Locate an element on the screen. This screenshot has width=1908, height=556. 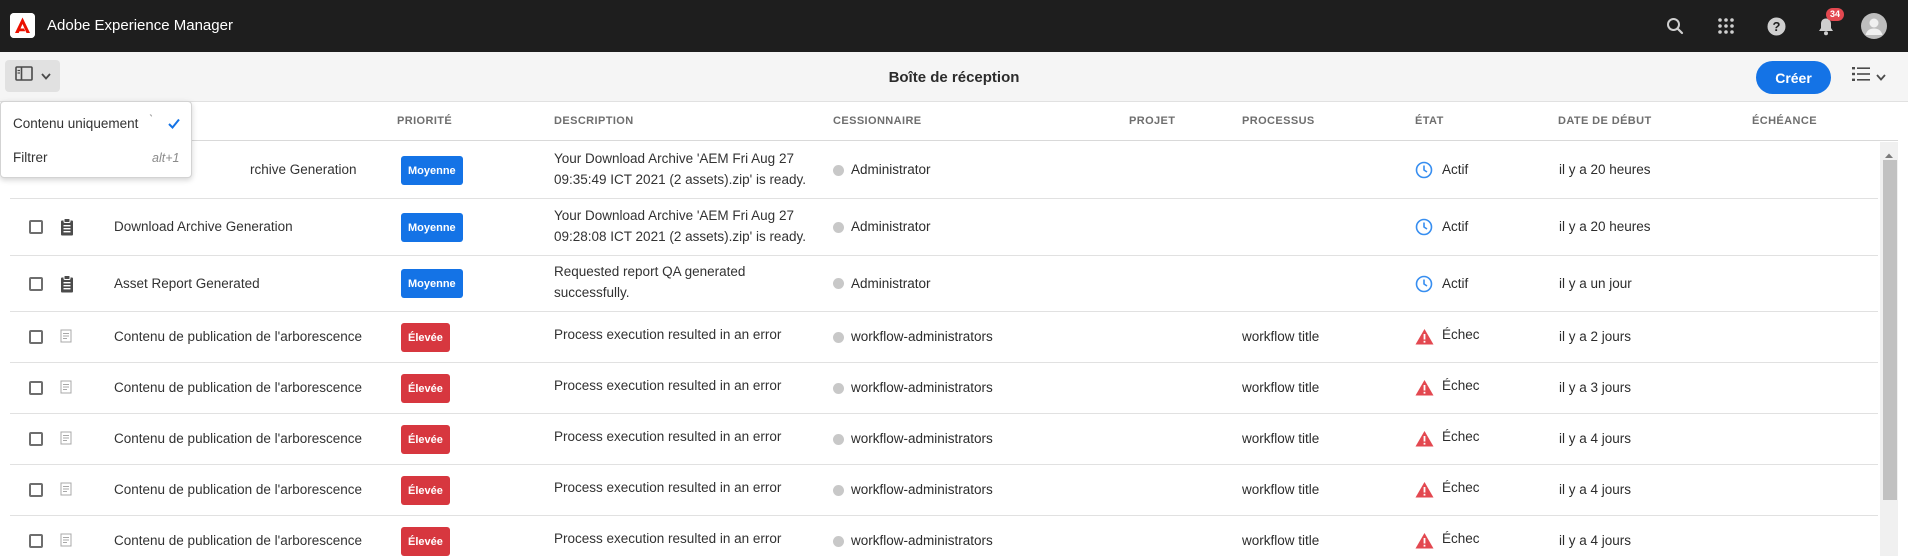
row-title: Download Archive Generation is located at coordinates (203, 226).